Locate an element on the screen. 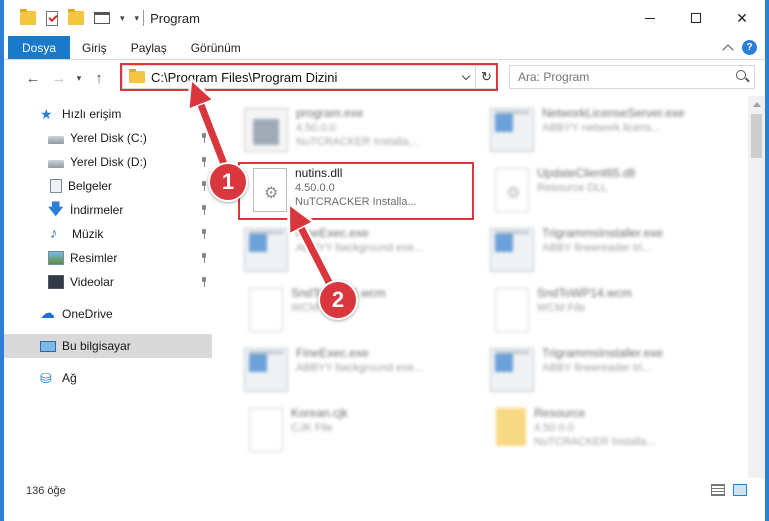 The image size is (769, 521). nav-pictures: Resimler is located at coordinates (108, 258).